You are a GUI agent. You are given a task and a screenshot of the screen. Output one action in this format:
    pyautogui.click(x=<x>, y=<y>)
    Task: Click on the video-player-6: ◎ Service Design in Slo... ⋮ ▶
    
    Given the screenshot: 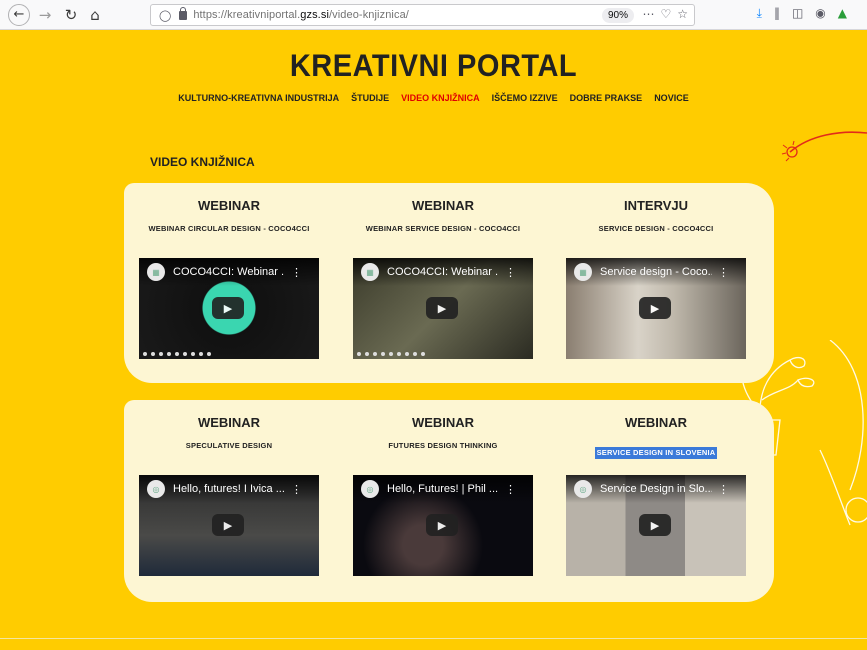 What is the action you would take?
    pyautogui.click(x=656, y=525)
    